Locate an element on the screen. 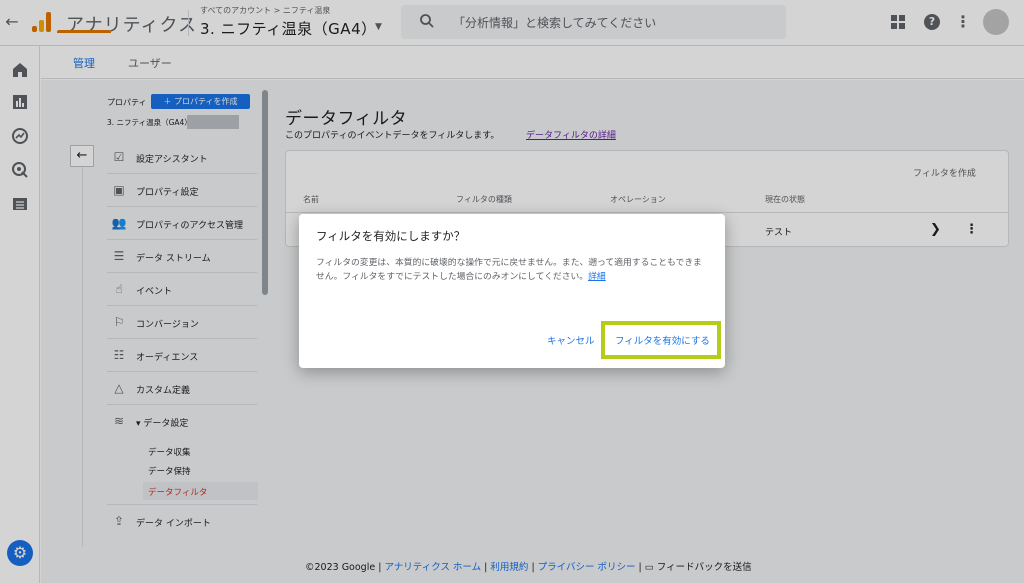 The image size is (1024, 583). highlight-box: フィルタを有効にする is located at coordinates (661, 340).